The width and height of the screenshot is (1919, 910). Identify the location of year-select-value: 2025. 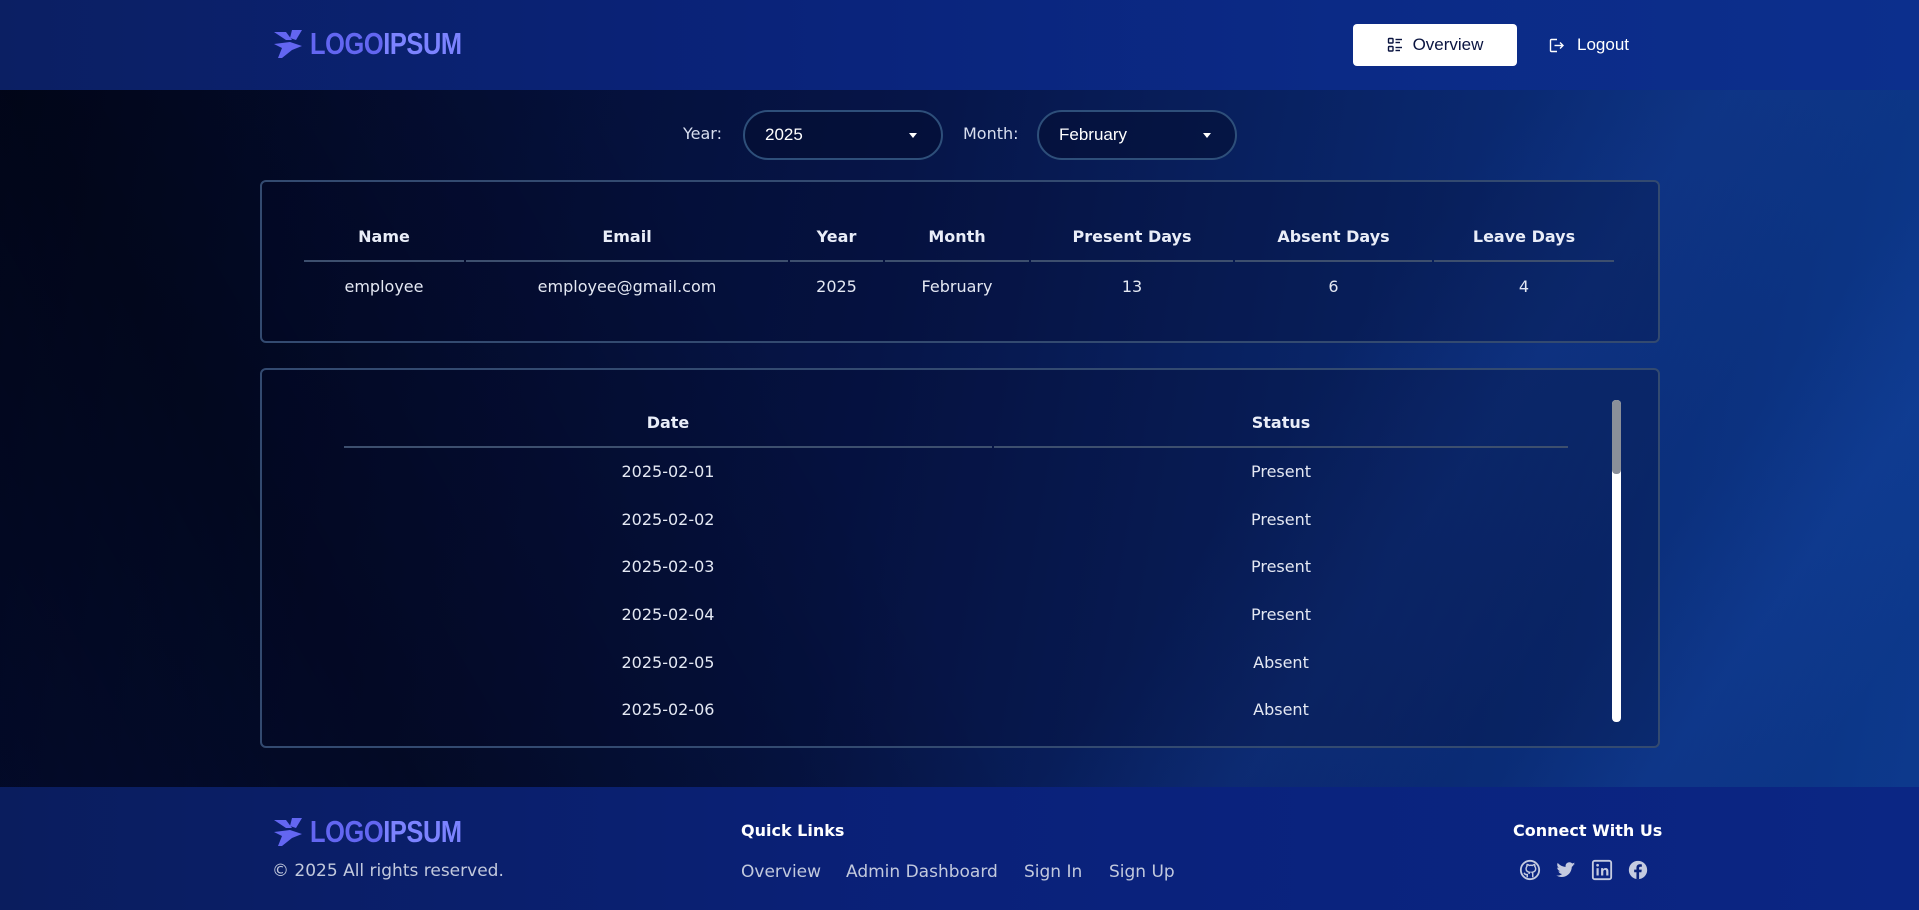
(784, 134).